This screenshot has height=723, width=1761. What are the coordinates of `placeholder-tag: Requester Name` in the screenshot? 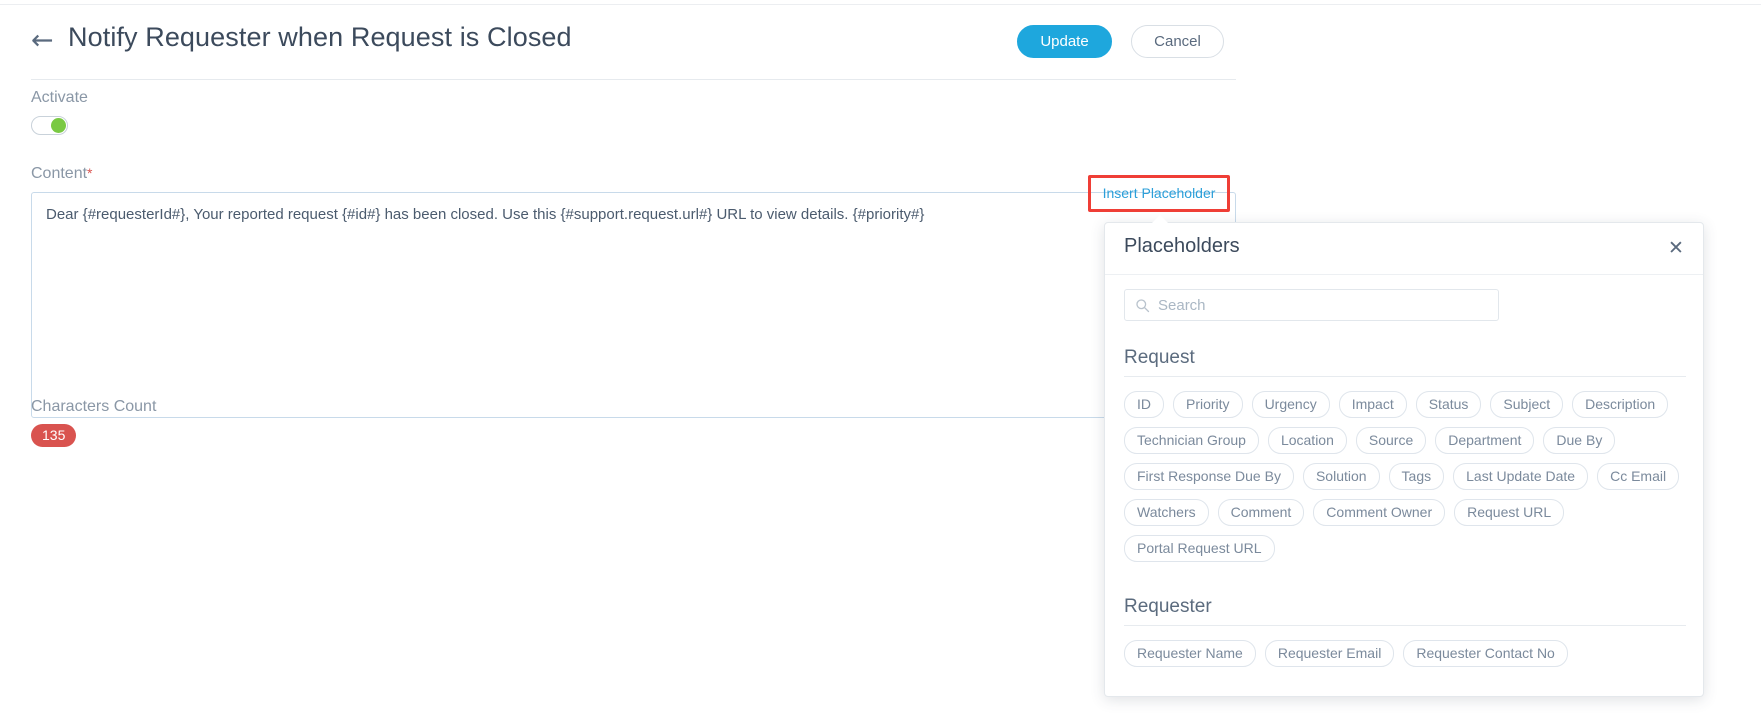 It's located at (1190, 653).